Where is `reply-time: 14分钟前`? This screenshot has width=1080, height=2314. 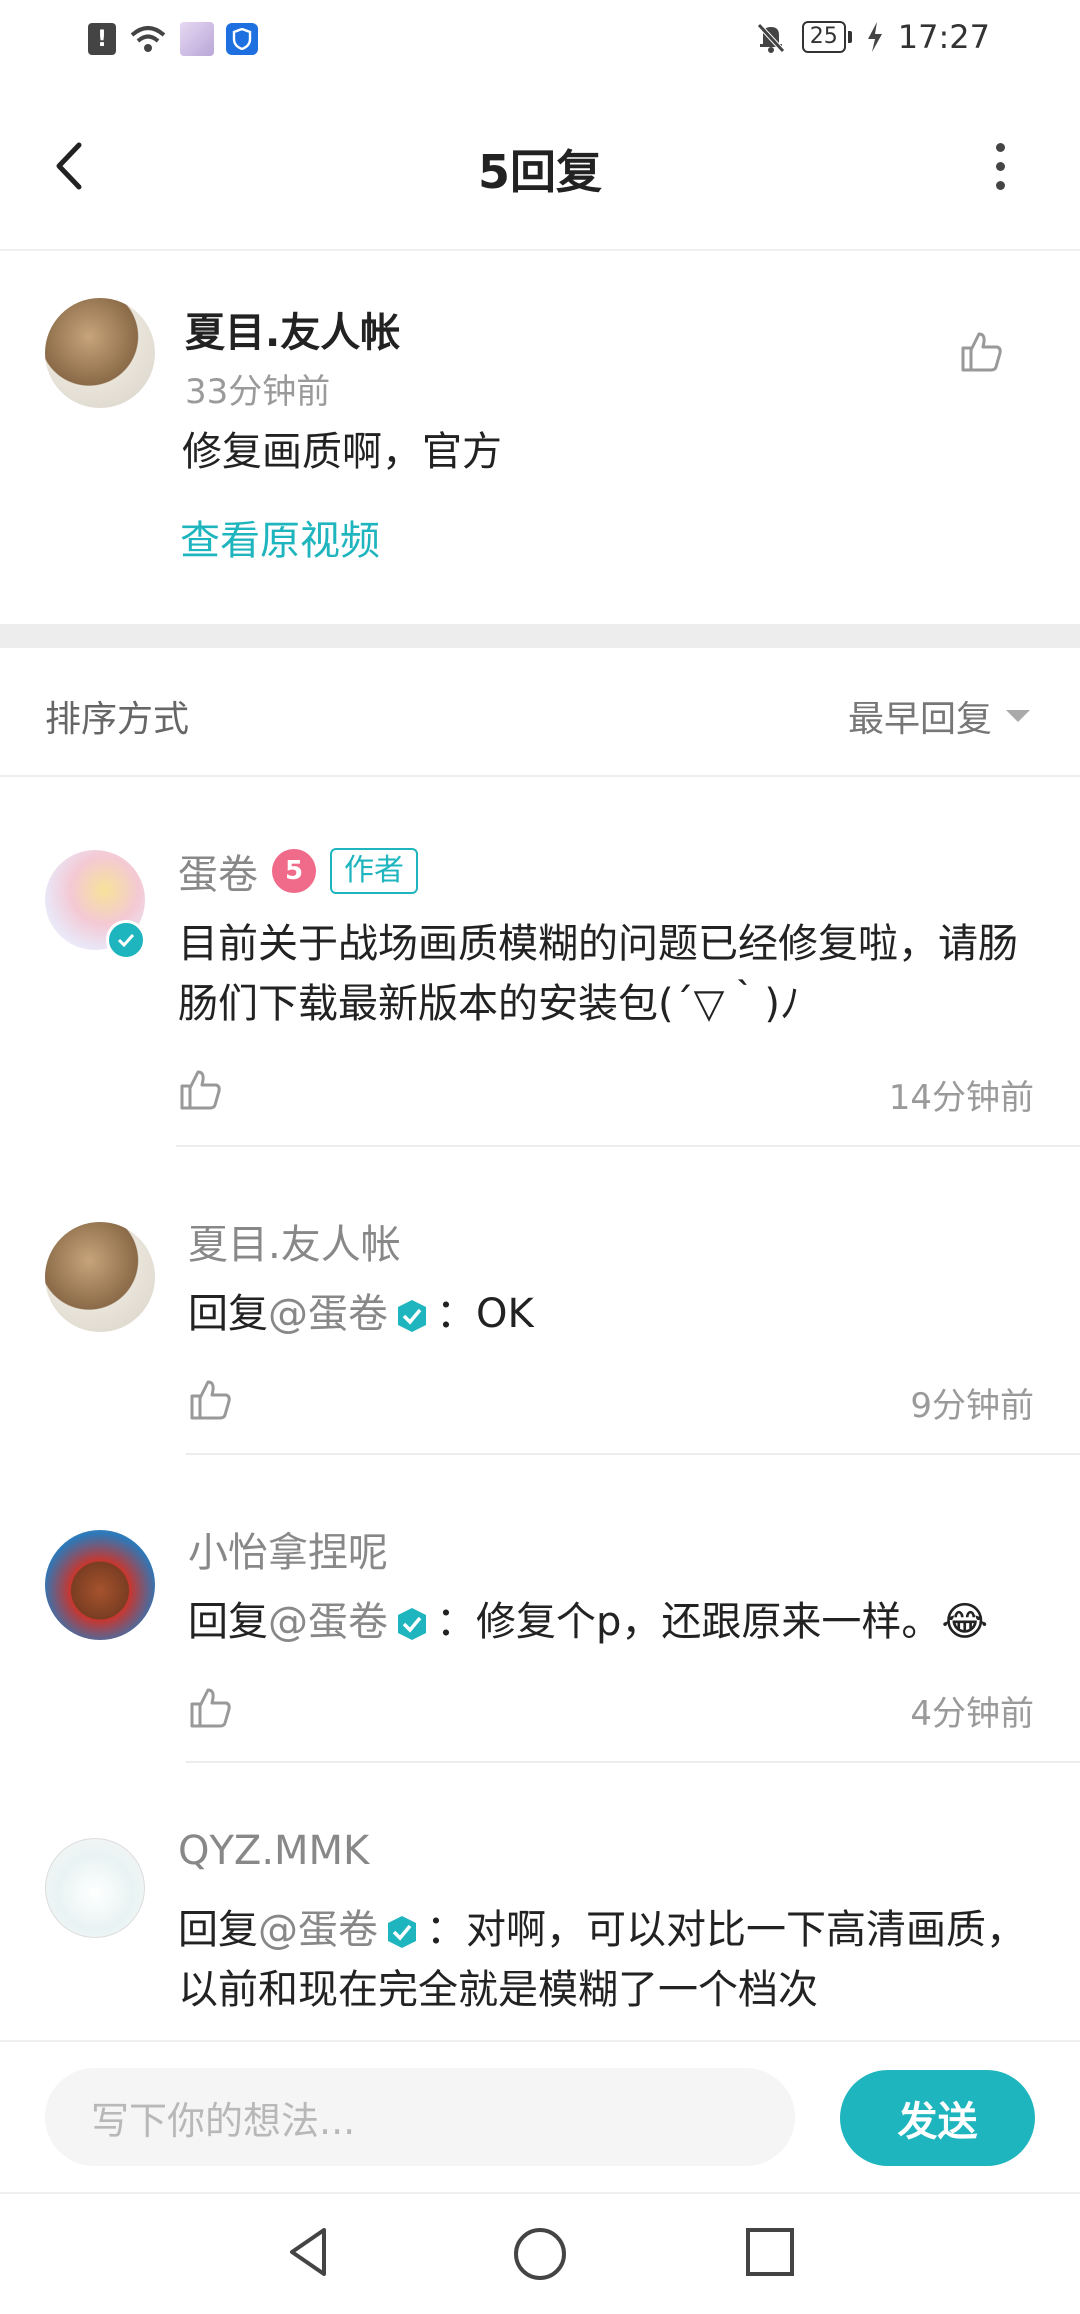
reply-time: 14分钟前 is located at coordinates (961, 1098).